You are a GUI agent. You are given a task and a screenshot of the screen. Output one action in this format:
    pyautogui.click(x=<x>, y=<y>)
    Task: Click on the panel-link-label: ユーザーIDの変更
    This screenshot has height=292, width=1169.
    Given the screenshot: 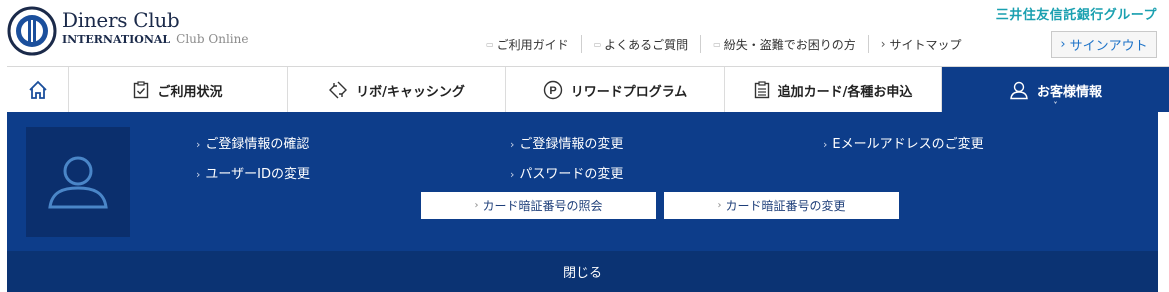 What is the action you would take?
    pyautogui.click(x=257, y=174)
    